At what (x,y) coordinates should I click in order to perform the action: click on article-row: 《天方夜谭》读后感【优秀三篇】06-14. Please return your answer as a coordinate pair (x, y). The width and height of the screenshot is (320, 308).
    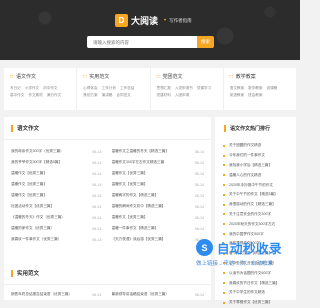
    Looking at the image, I should click on (158, 239).